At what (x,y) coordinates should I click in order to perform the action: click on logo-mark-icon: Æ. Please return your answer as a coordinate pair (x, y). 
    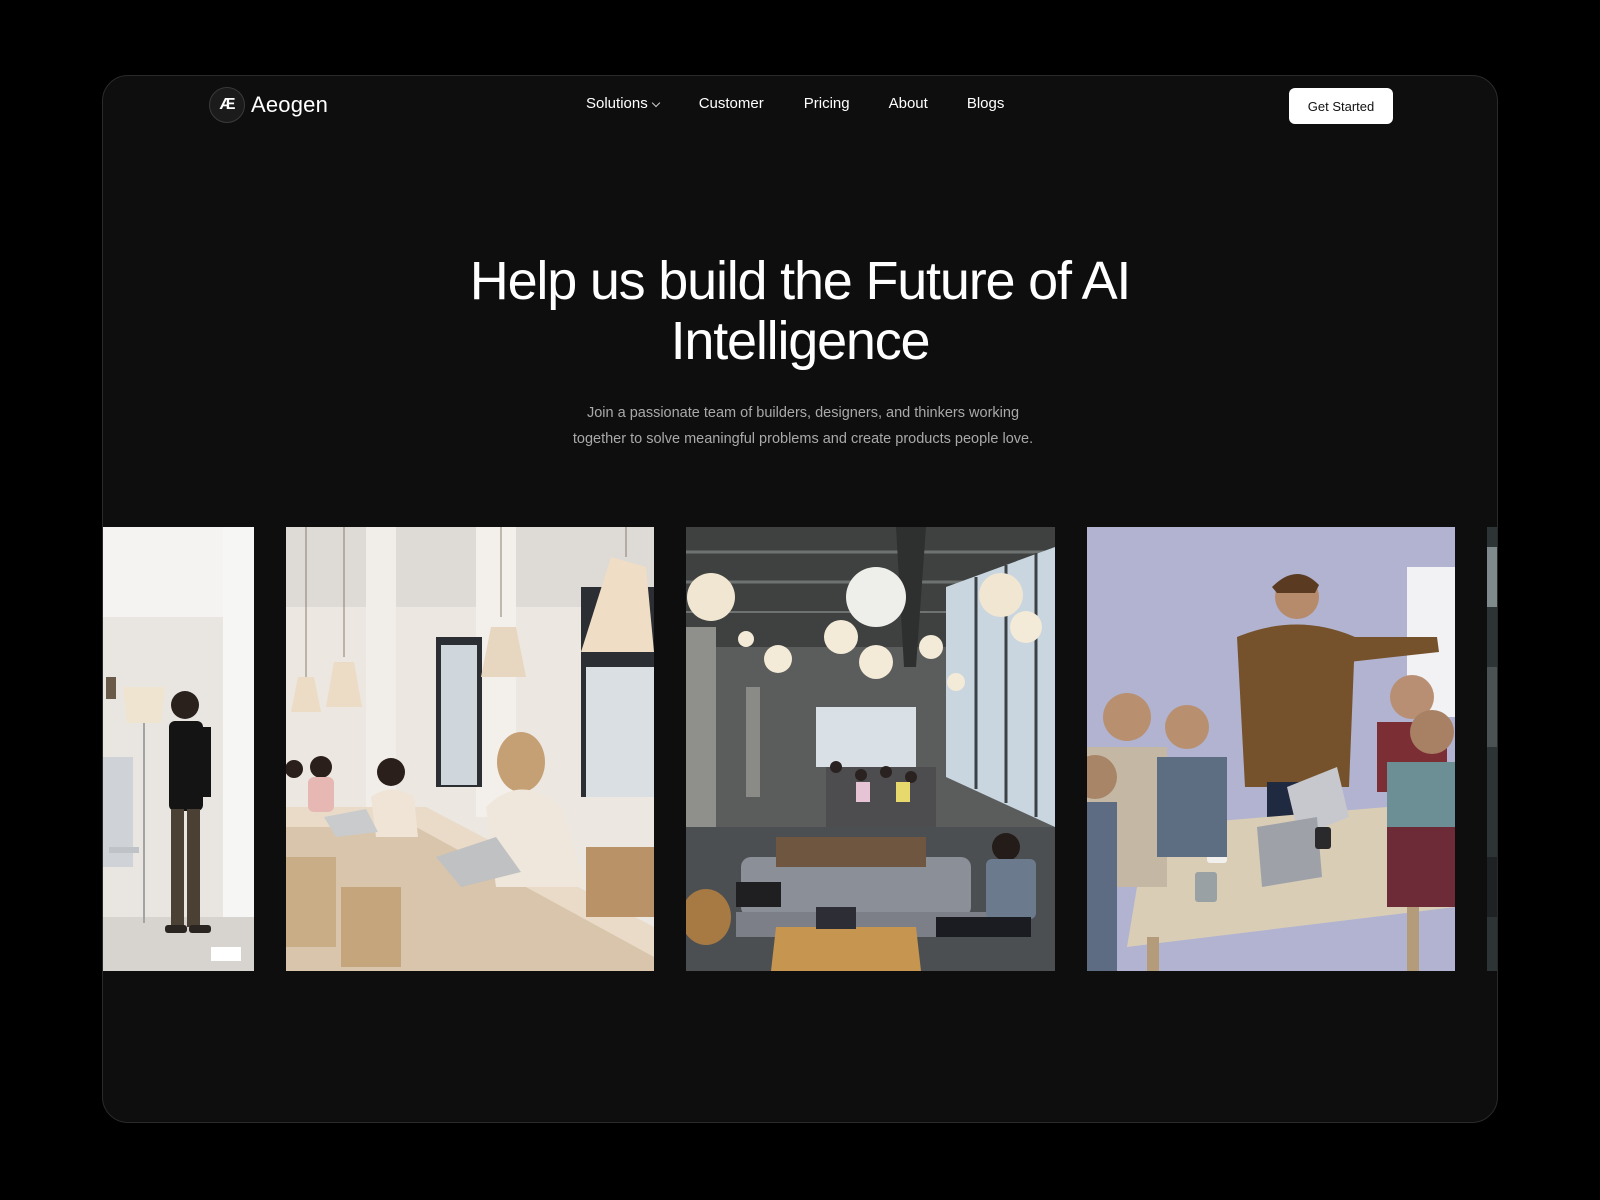
    Looking at the image, I should click on (227, 105).